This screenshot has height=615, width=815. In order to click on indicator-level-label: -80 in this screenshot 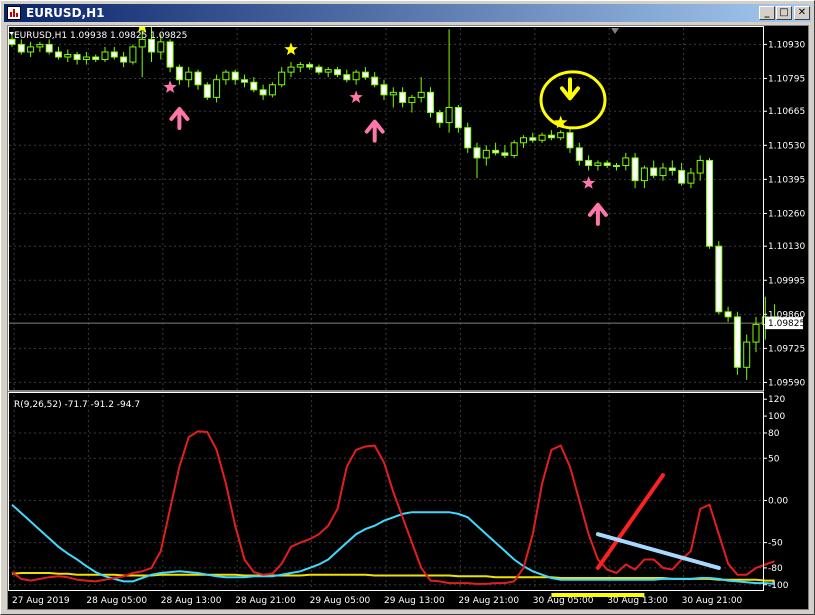, I will do `click(775, 569)`.